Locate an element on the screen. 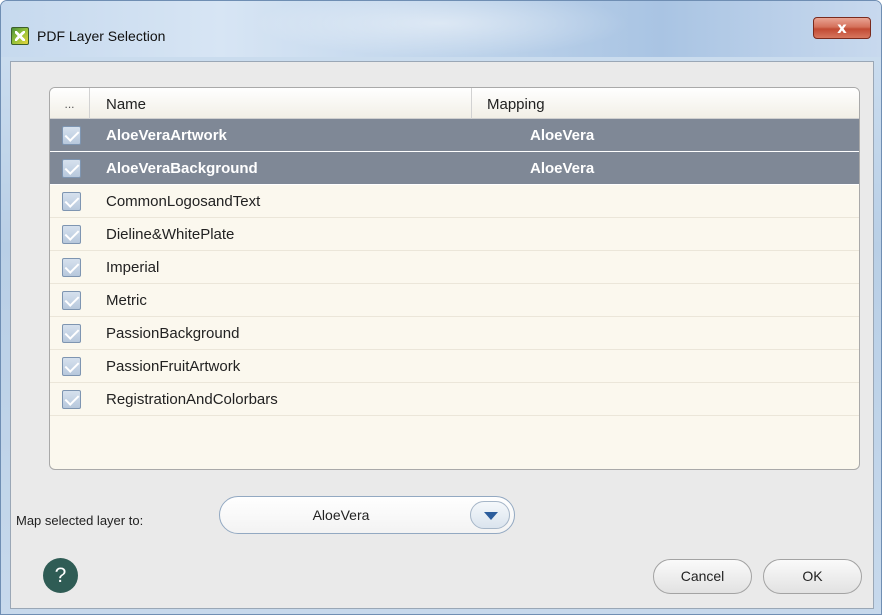 Image resolution: width=882 pixels, height=615 pixels. layer-name: AloeVeraArtwork is located at coordinates (166, 135).